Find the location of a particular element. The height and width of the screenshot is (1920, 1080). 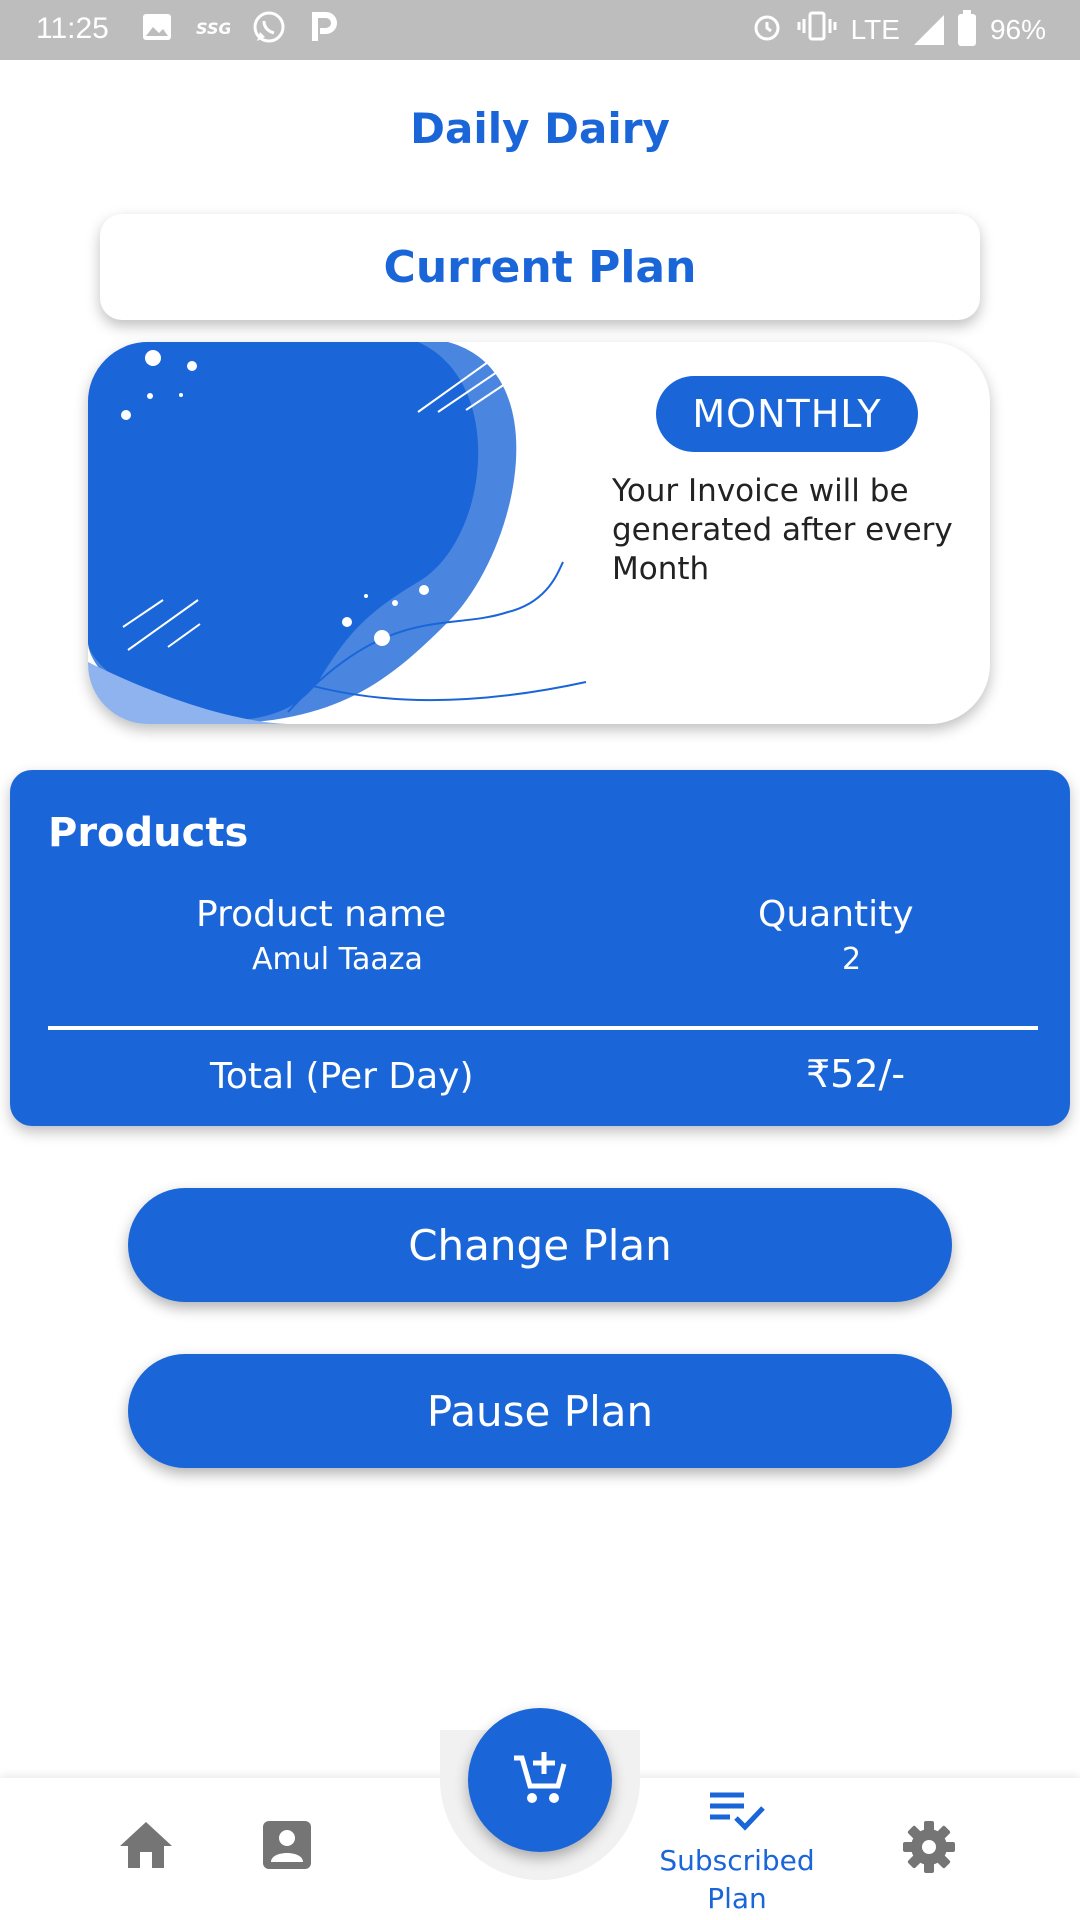

quantity-header: Quantity is located at coordinates (836, 914).